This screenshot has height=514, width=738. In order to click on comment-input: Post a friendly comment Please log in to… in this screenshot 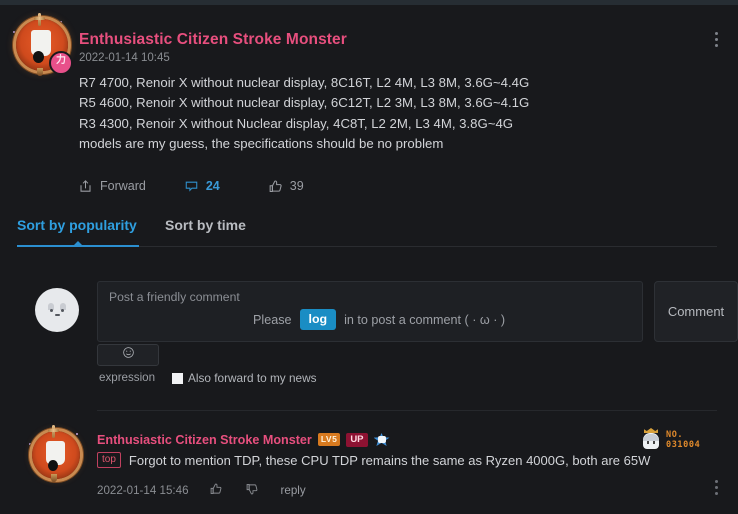, I will do `click(370, 311)`.